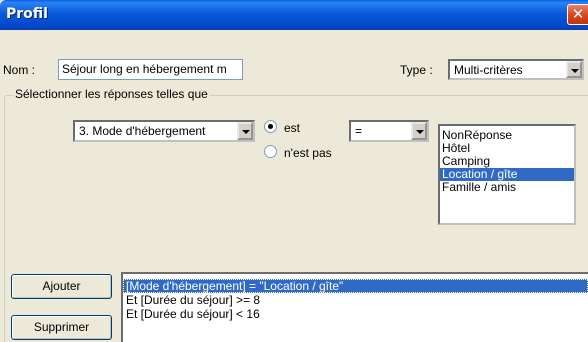 The width and height of the screenshot is (588, 342). What do you see at coordinates (142, 131) in the screenshot?
I see `question-select-value: 3. Mode d'hébergement` at bounding box center [142, 131].